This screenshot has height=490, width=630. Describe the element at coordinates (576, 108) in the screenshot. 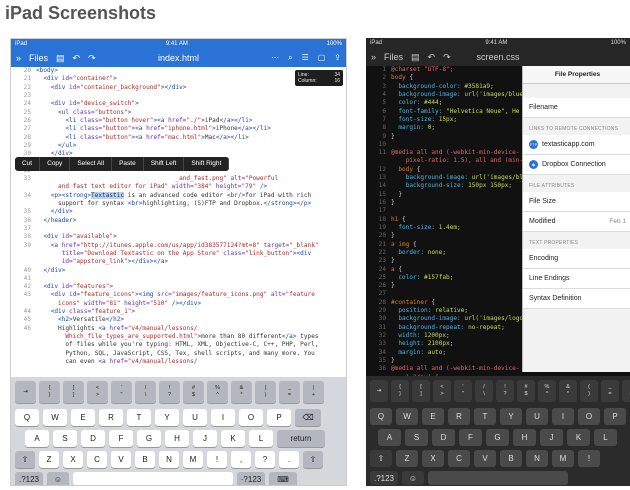

I see `filename-row: Filename` at that location.